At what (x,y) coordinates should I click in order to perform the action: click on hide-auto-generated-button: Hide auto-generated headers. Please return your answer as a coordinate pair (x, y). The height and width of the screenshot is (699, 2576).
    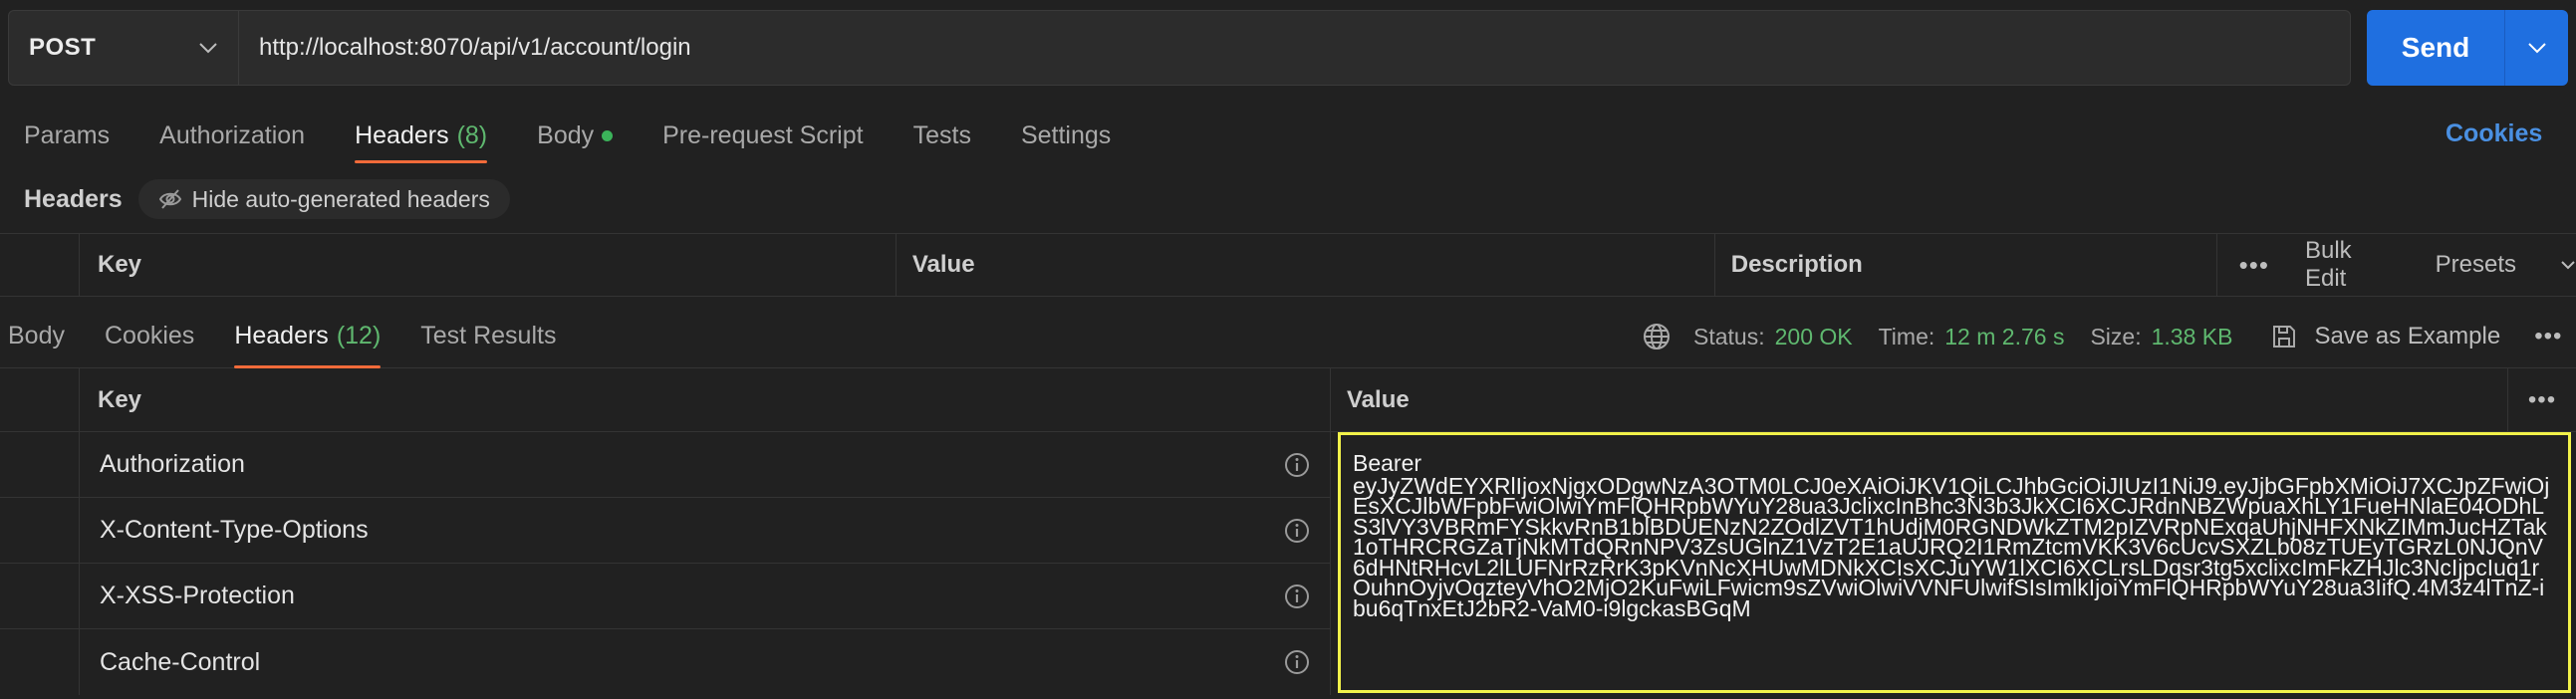
    Looking at the image, I should click on (323, 199).